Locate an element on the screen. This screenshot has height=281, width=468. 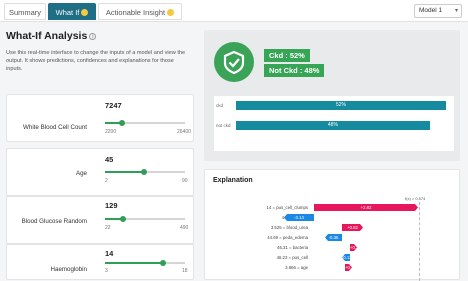
probability-chart: ckd 52% not ckd 48% is located at coordinates (334, 123).